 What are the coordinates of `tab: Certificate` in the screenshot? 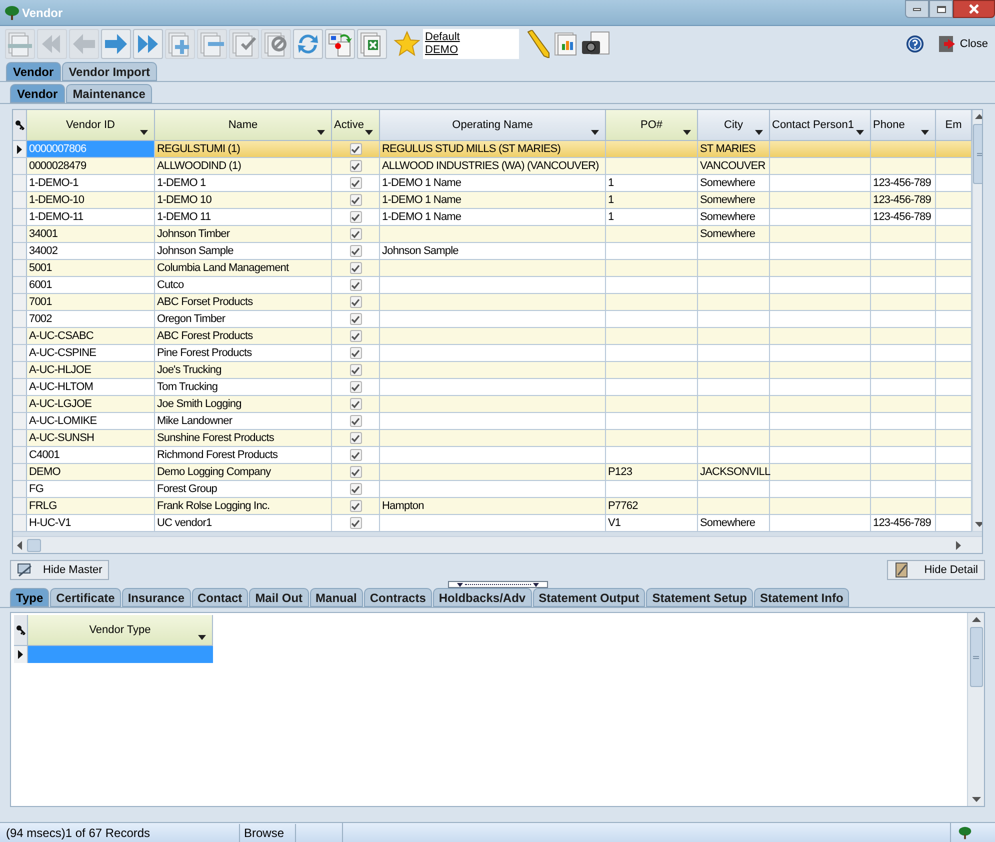 It's located at (85, 597).